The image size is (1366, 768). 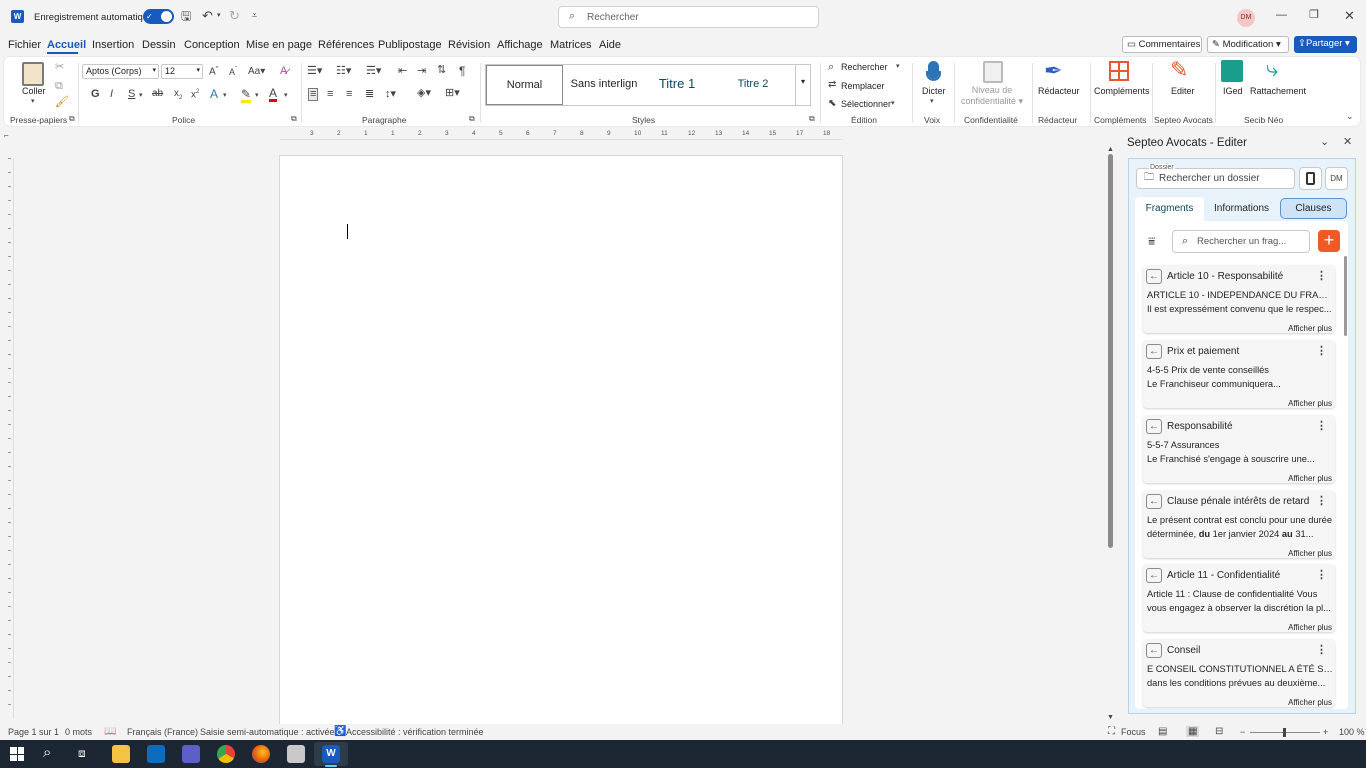 I want to click on device-button, so click(x=1310, y=178).